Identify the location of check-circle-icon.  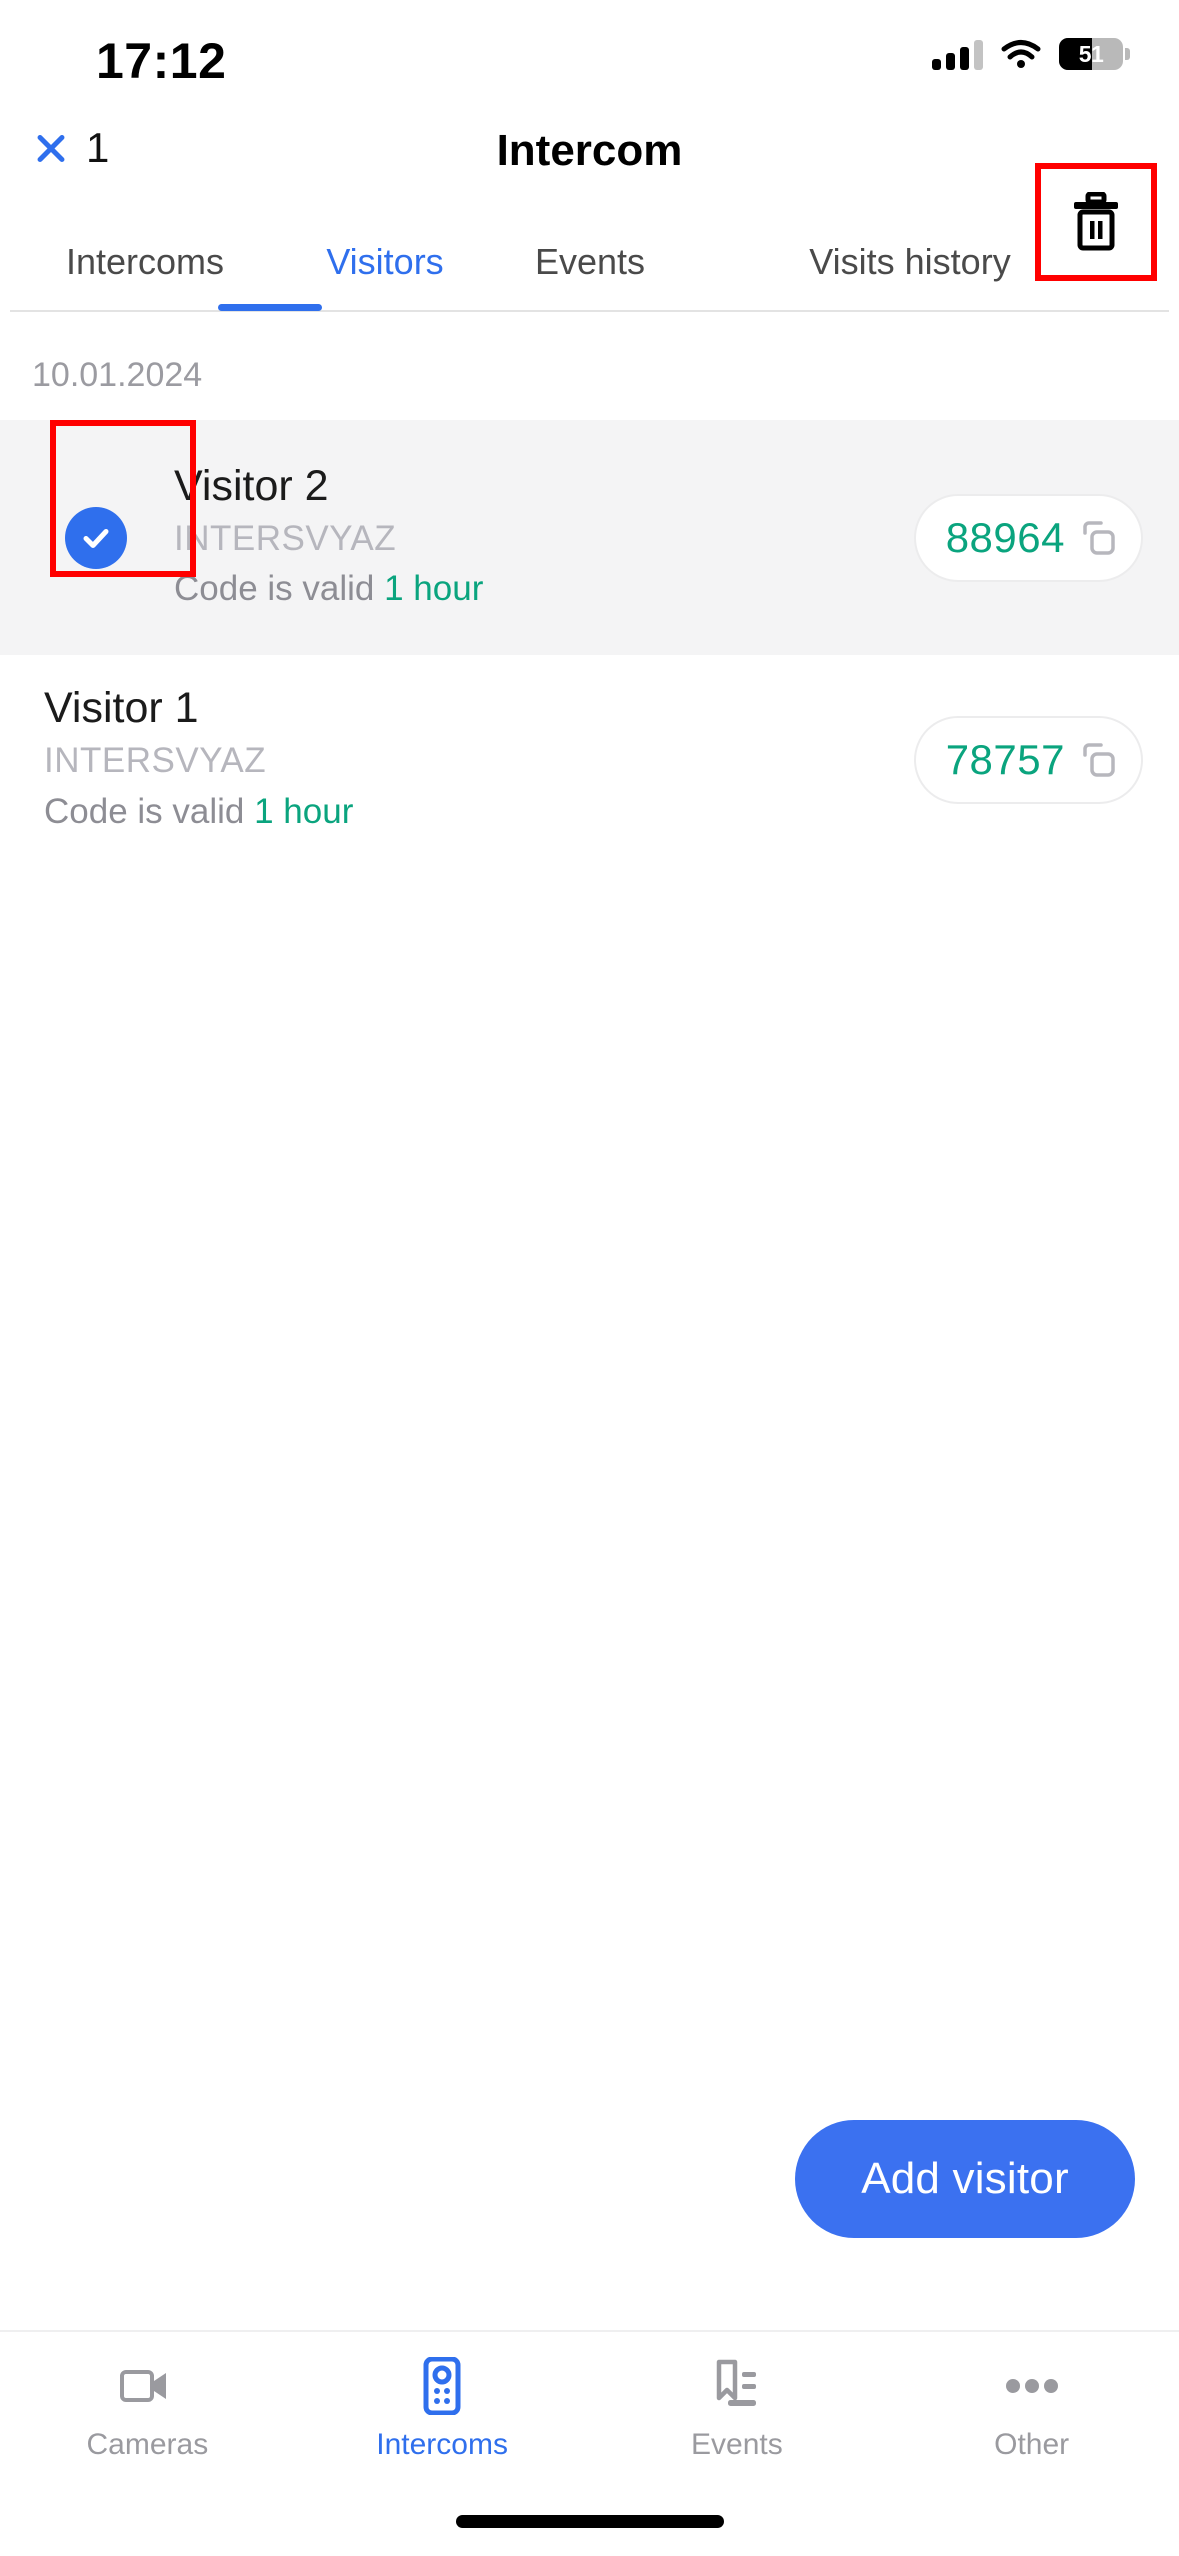
(96, 537).